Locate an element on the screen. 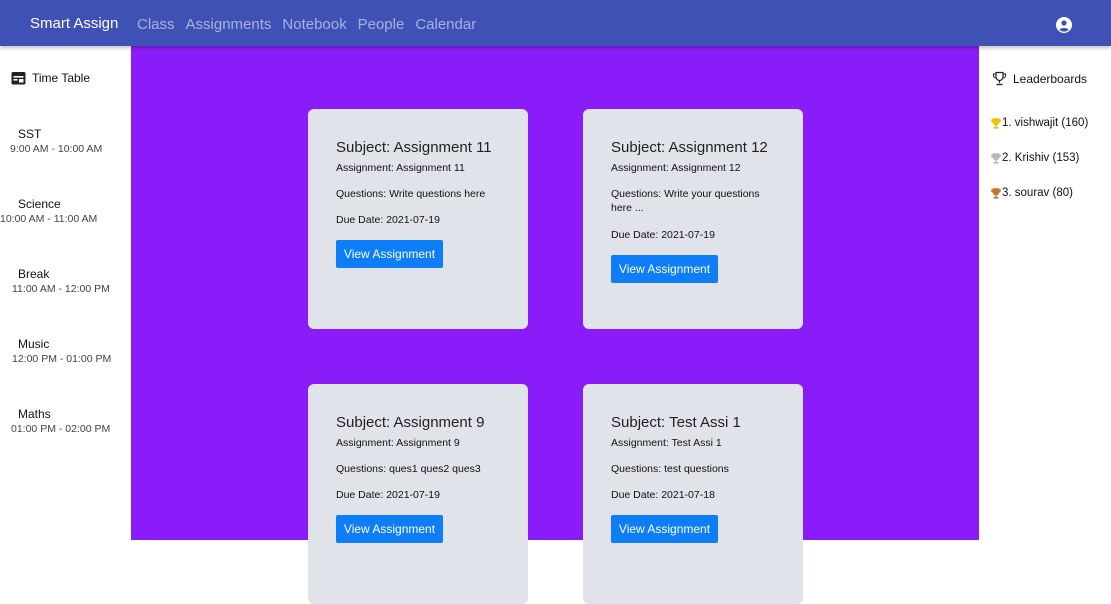 This screenshot has height=604, width=1111. brand-title: Smart Assign is located at coordinates (74, 23).